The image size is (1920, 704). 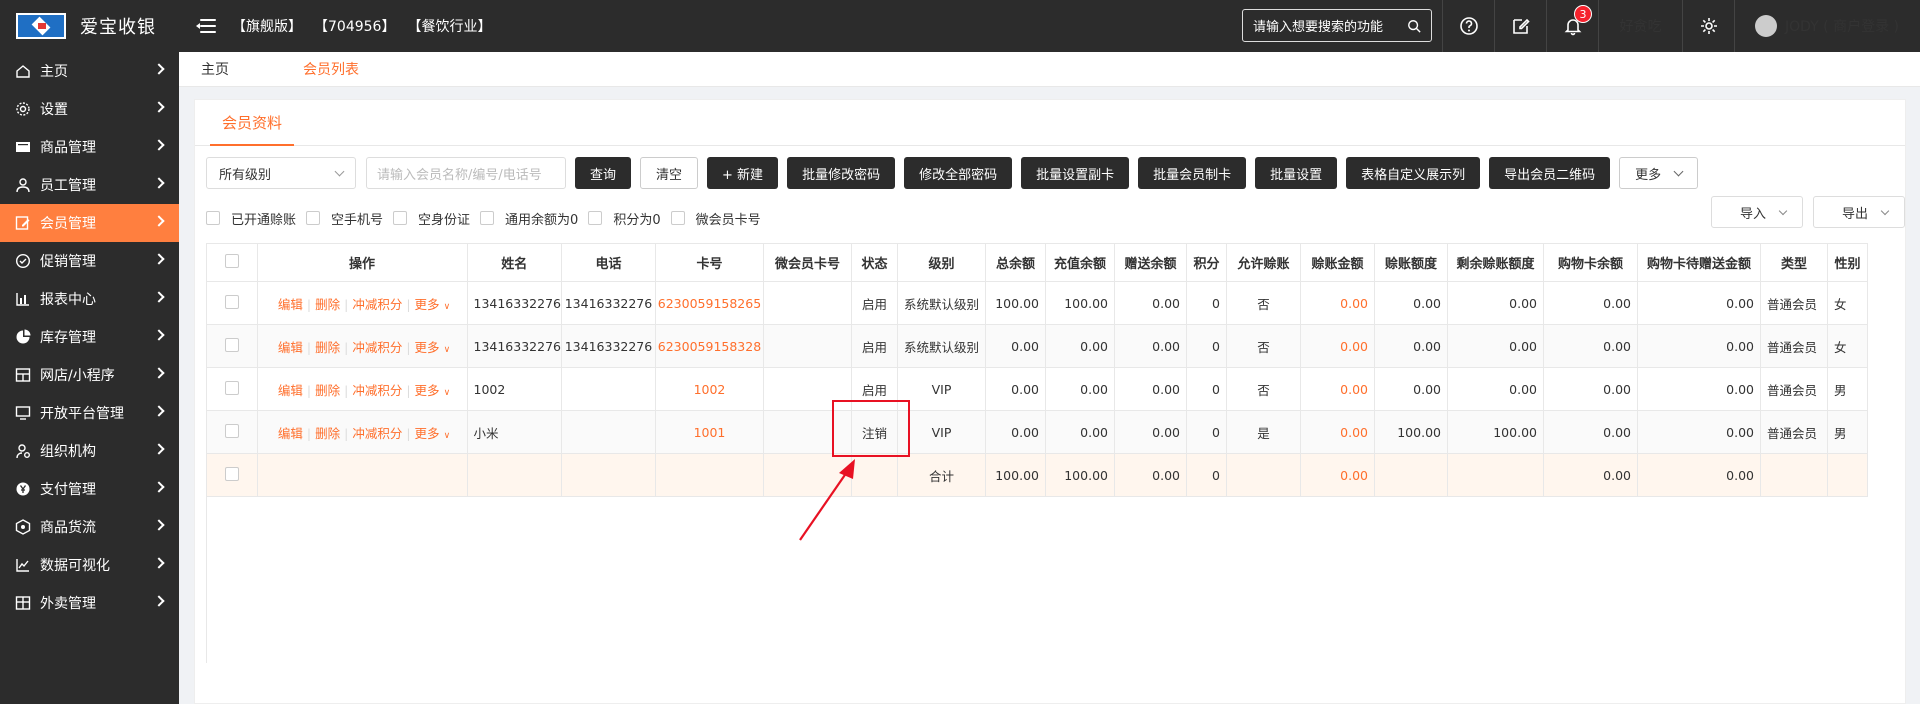 What do you see at coordinates (709, 389) in the screenshot?
I see `cell-card: 1002` at bounding box center [709, 389].